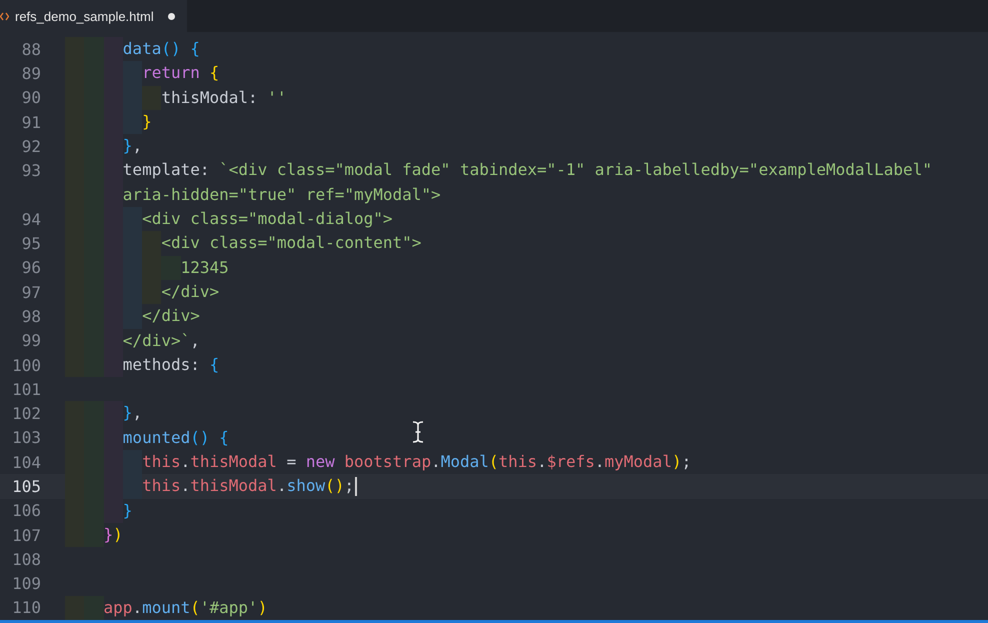 Image resolution: width=988 pixels, height=623 pixels. I want to click on line-number: 106, so click(26, 510).